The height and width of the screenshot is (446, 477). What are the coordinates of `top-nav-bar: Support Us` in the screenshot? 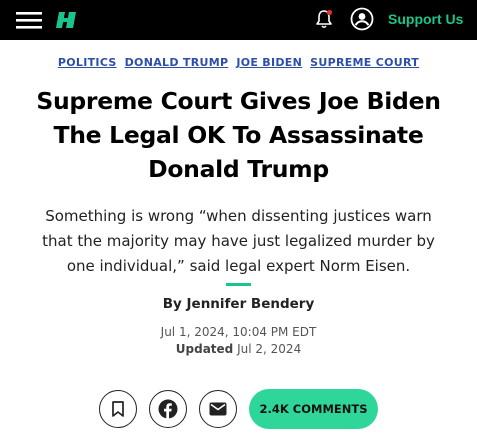 It's located at (238, 20).